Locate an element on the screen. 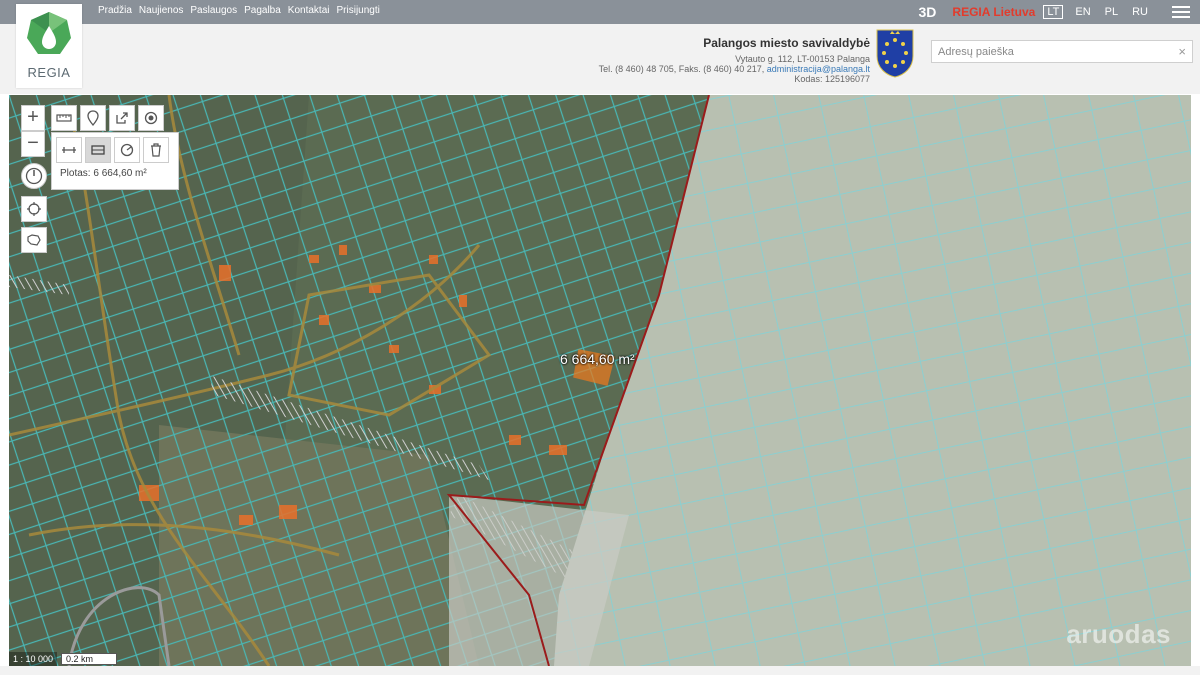  scale-ratio: 1 : 10 000 is located at coordinates (33, 659).